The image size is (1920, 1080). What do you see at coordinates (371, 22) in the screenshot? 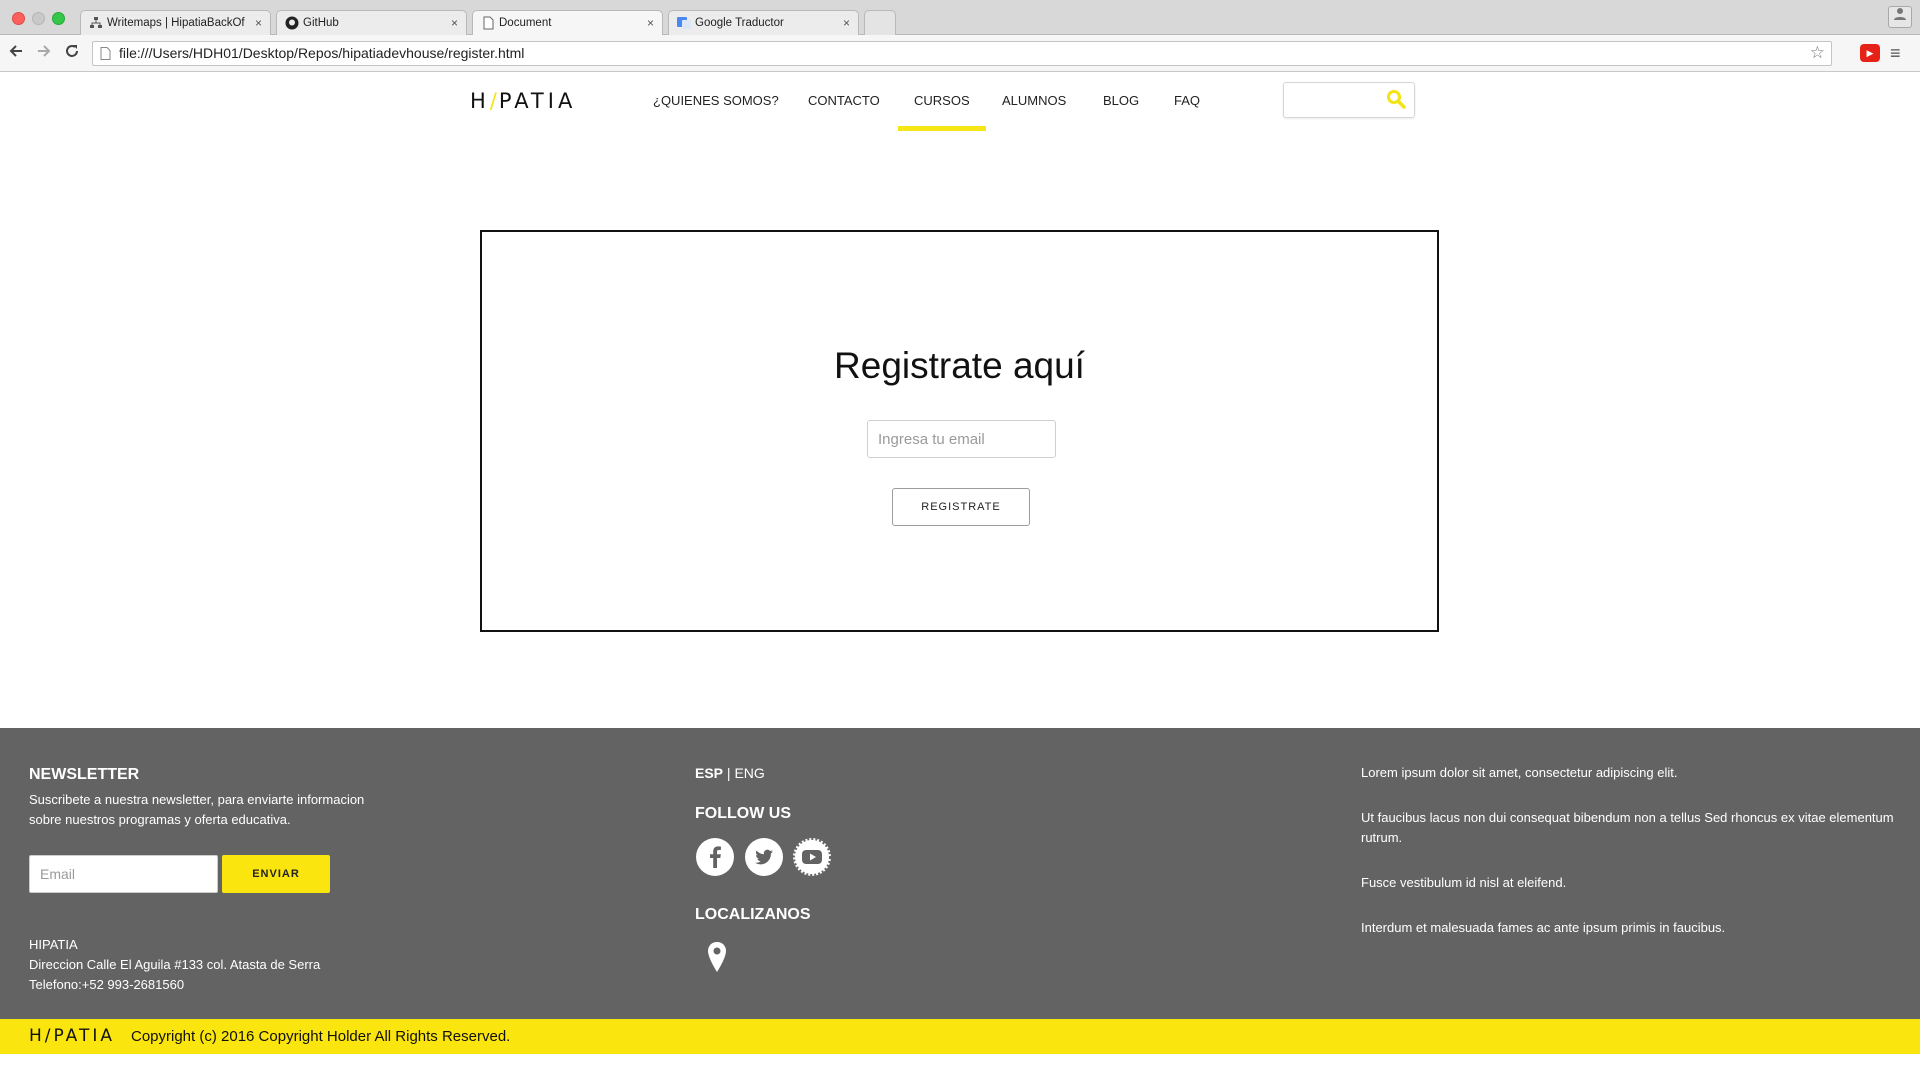
I see `browser-tab-github: GitHub ×` at bounding box center [371, 22].